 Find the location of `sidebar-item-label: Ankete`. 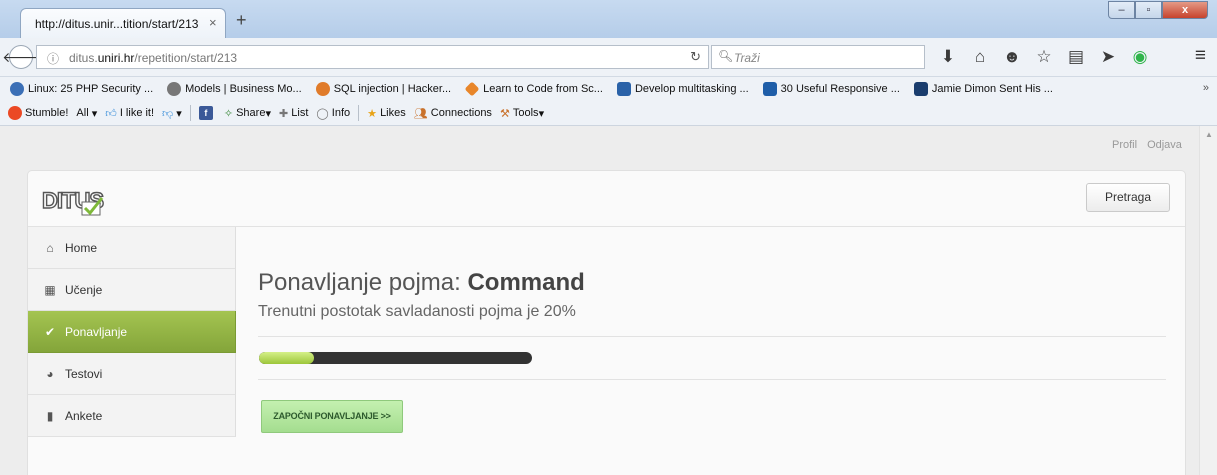

sidebar-item-label: Ankete is located at coordinates (84, 415).